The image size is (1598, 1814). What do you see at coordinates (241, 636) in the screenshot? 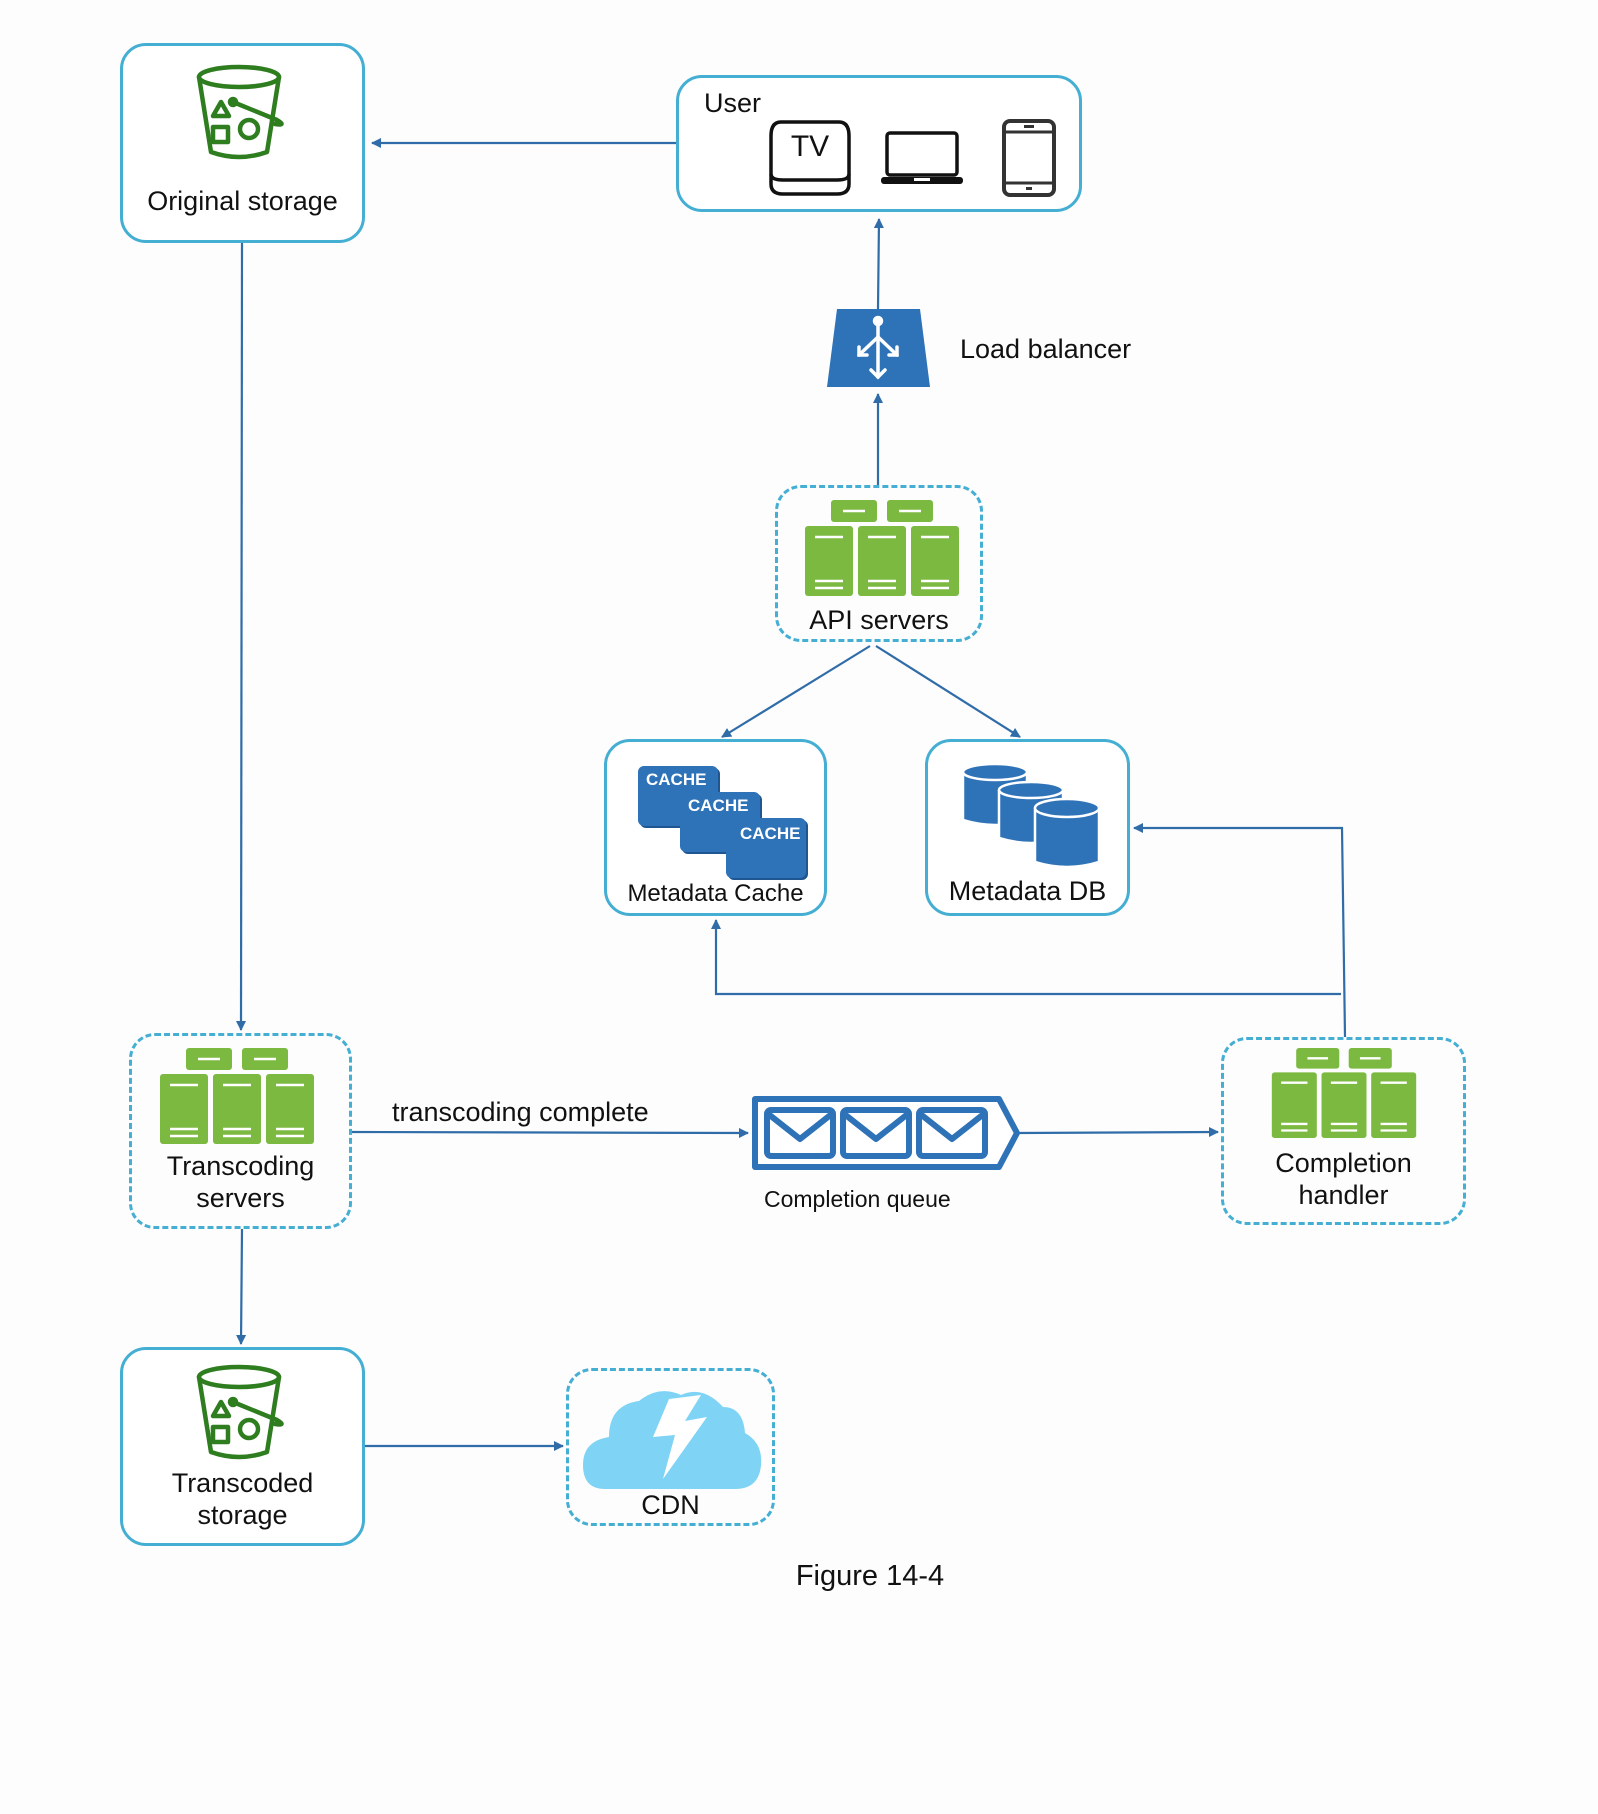
I see `edge-original-to-transcoding` at bounding box center [241, 636].